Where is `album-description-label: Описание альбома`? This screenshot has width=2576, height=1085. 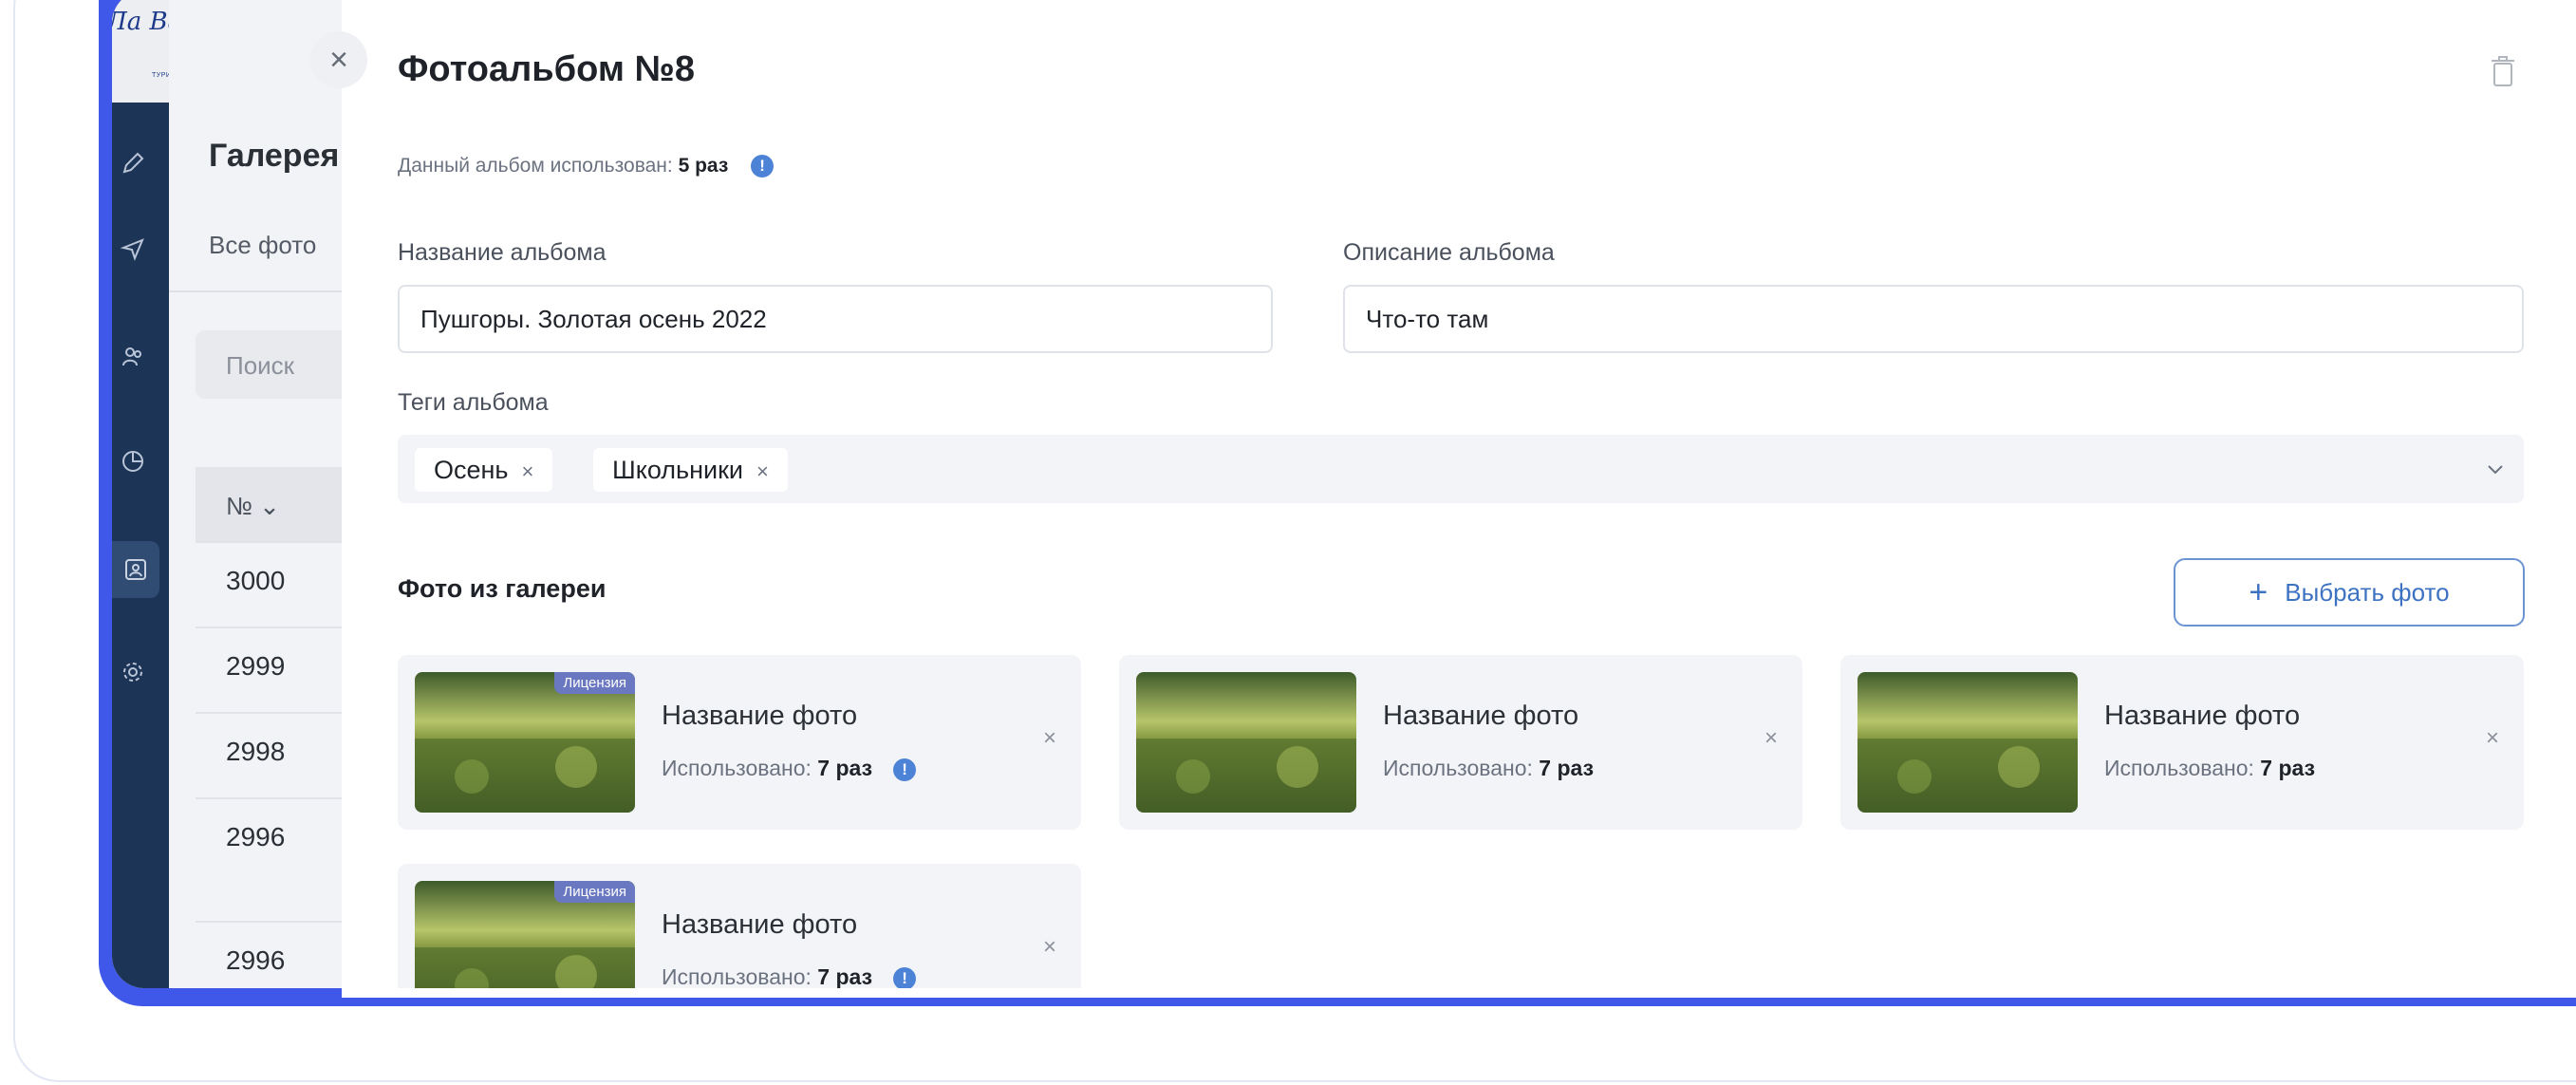
album-description-label: Описание альбома is located at coordinates (1449, 252).